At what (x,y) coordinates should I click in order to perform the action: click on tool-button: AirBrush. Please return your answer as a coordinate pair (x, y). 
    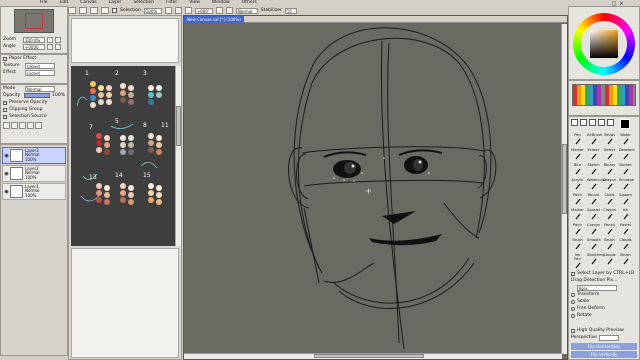
    Looking at the image, I should click on (594, 140).